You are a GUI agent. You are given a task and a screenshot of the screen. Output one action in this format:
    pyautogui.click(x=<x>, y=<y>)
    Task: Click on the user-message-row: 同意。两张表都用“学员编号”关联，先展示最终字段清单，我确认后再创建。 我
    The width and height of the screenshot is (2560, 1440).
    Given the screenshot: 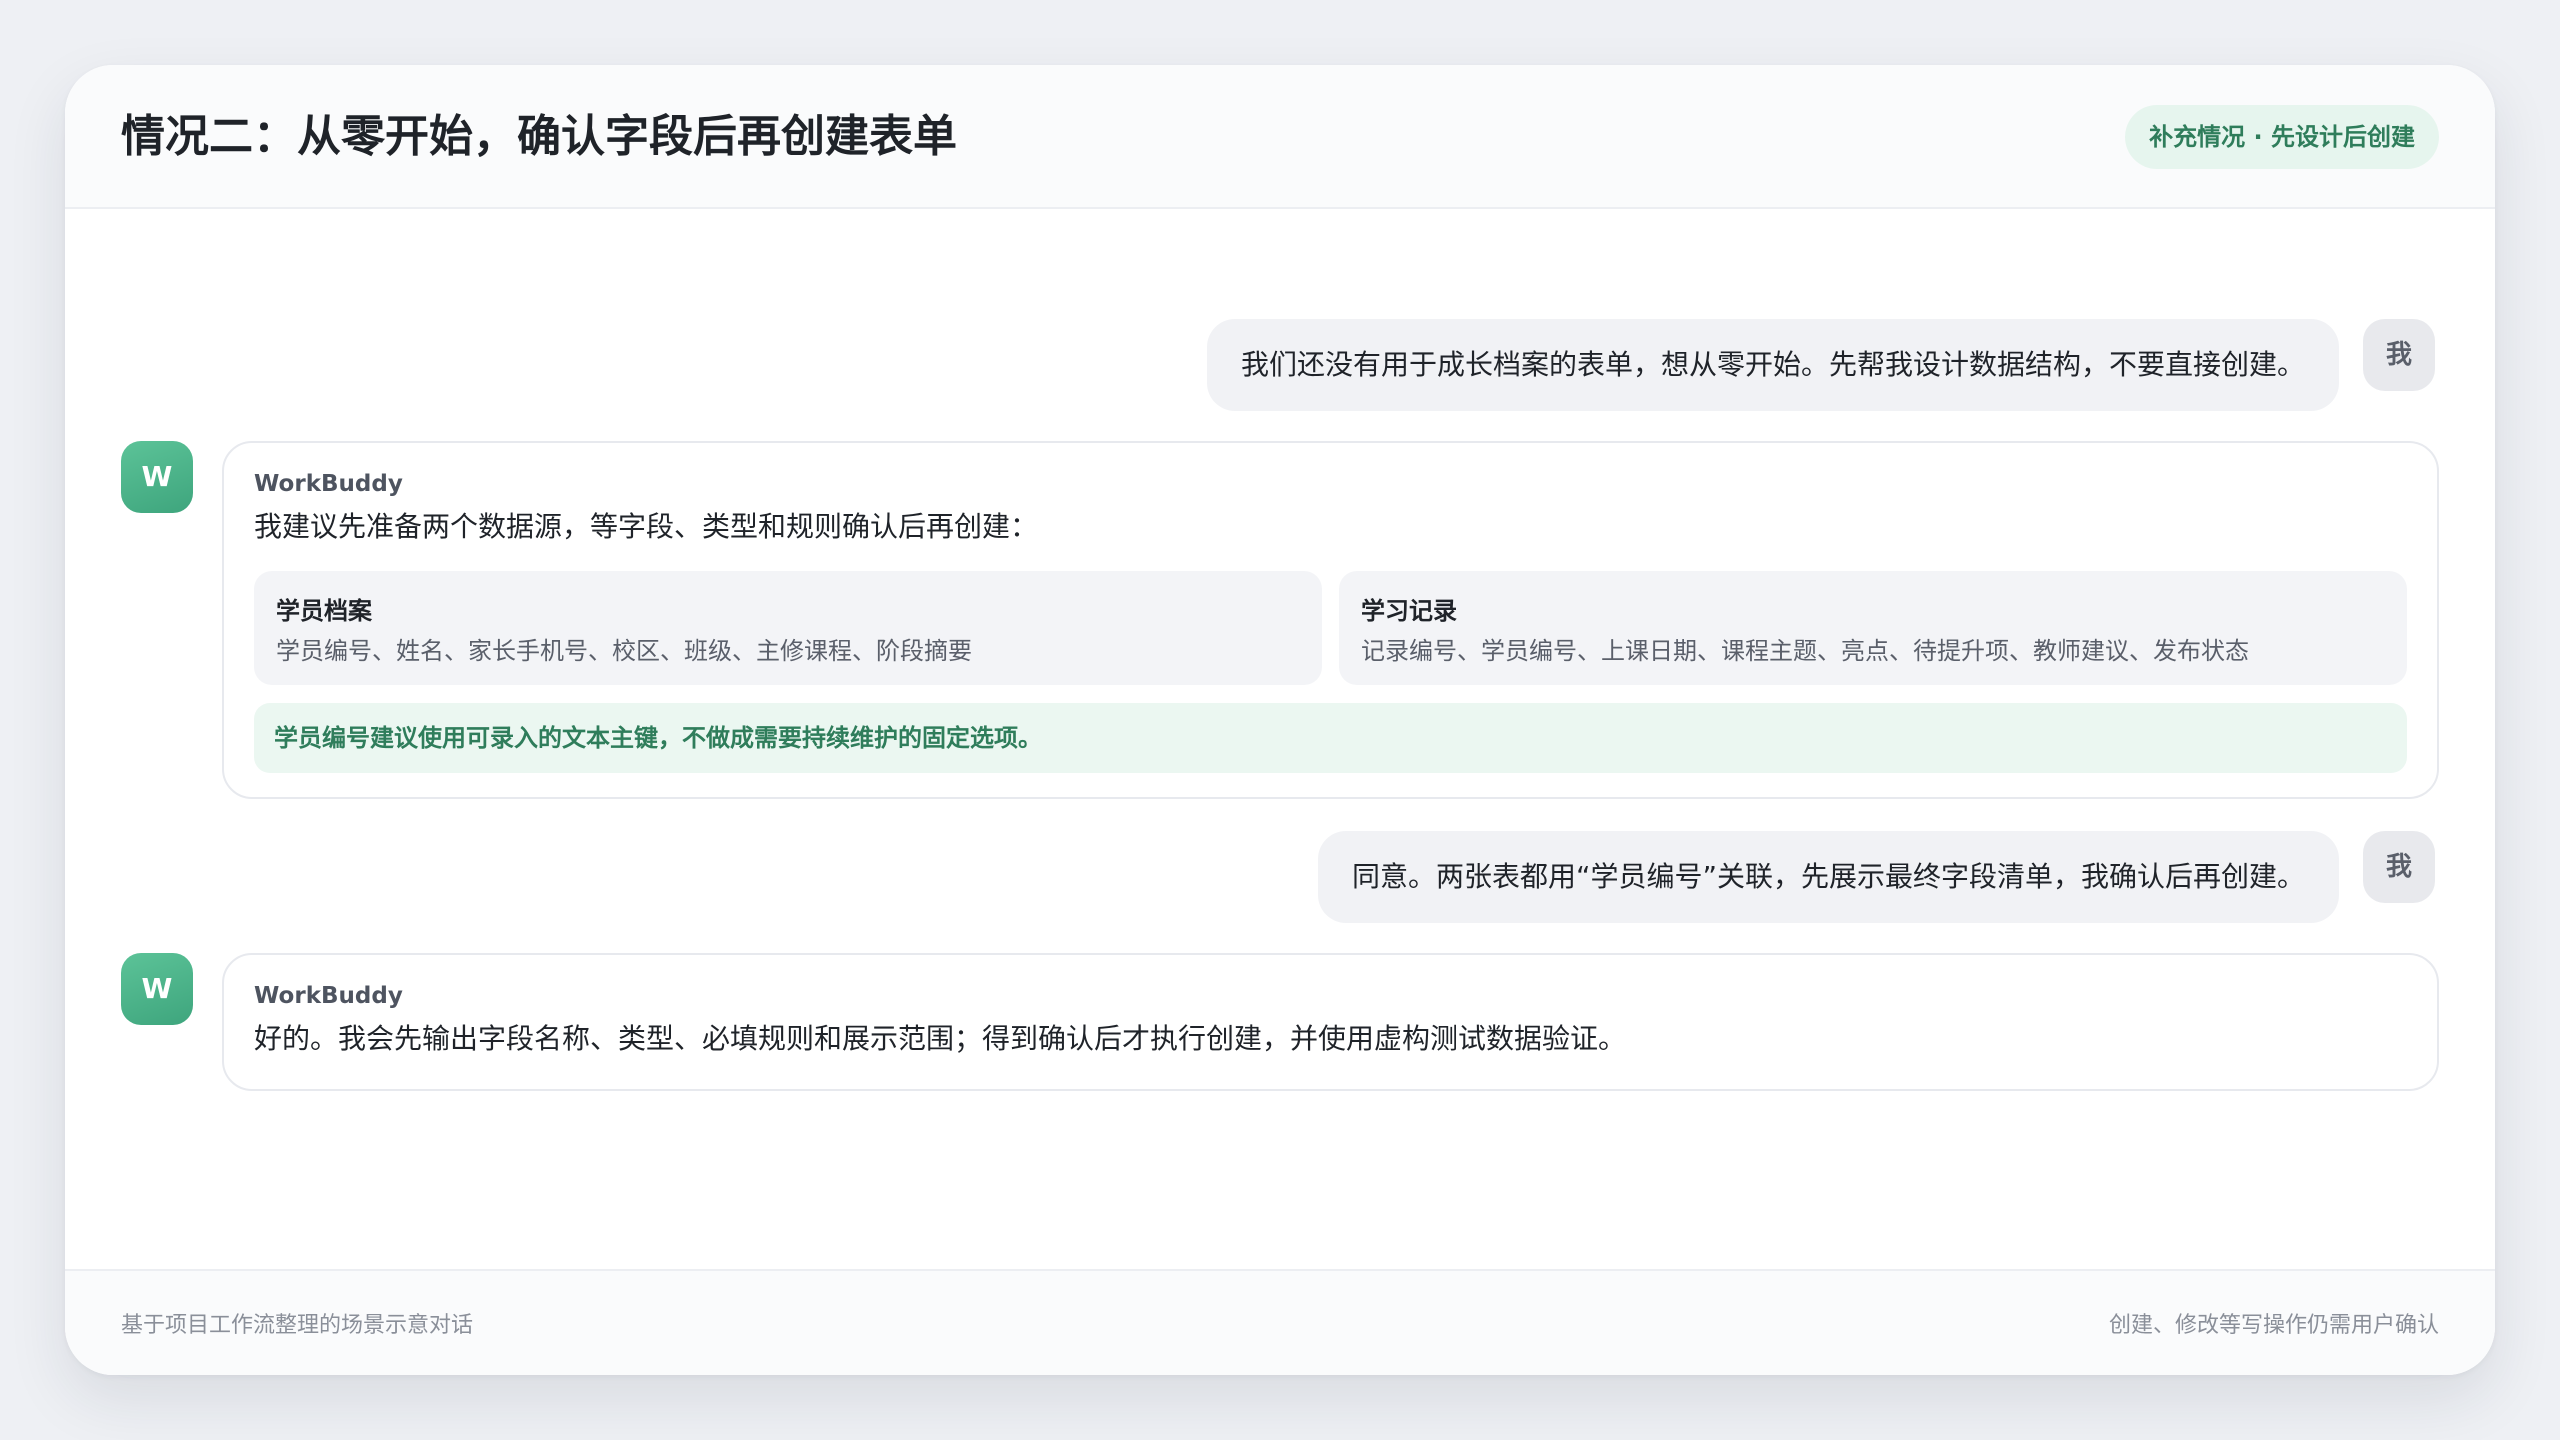 What is the action you would take?
    pyautogui.click(x=1876, y=877)
    